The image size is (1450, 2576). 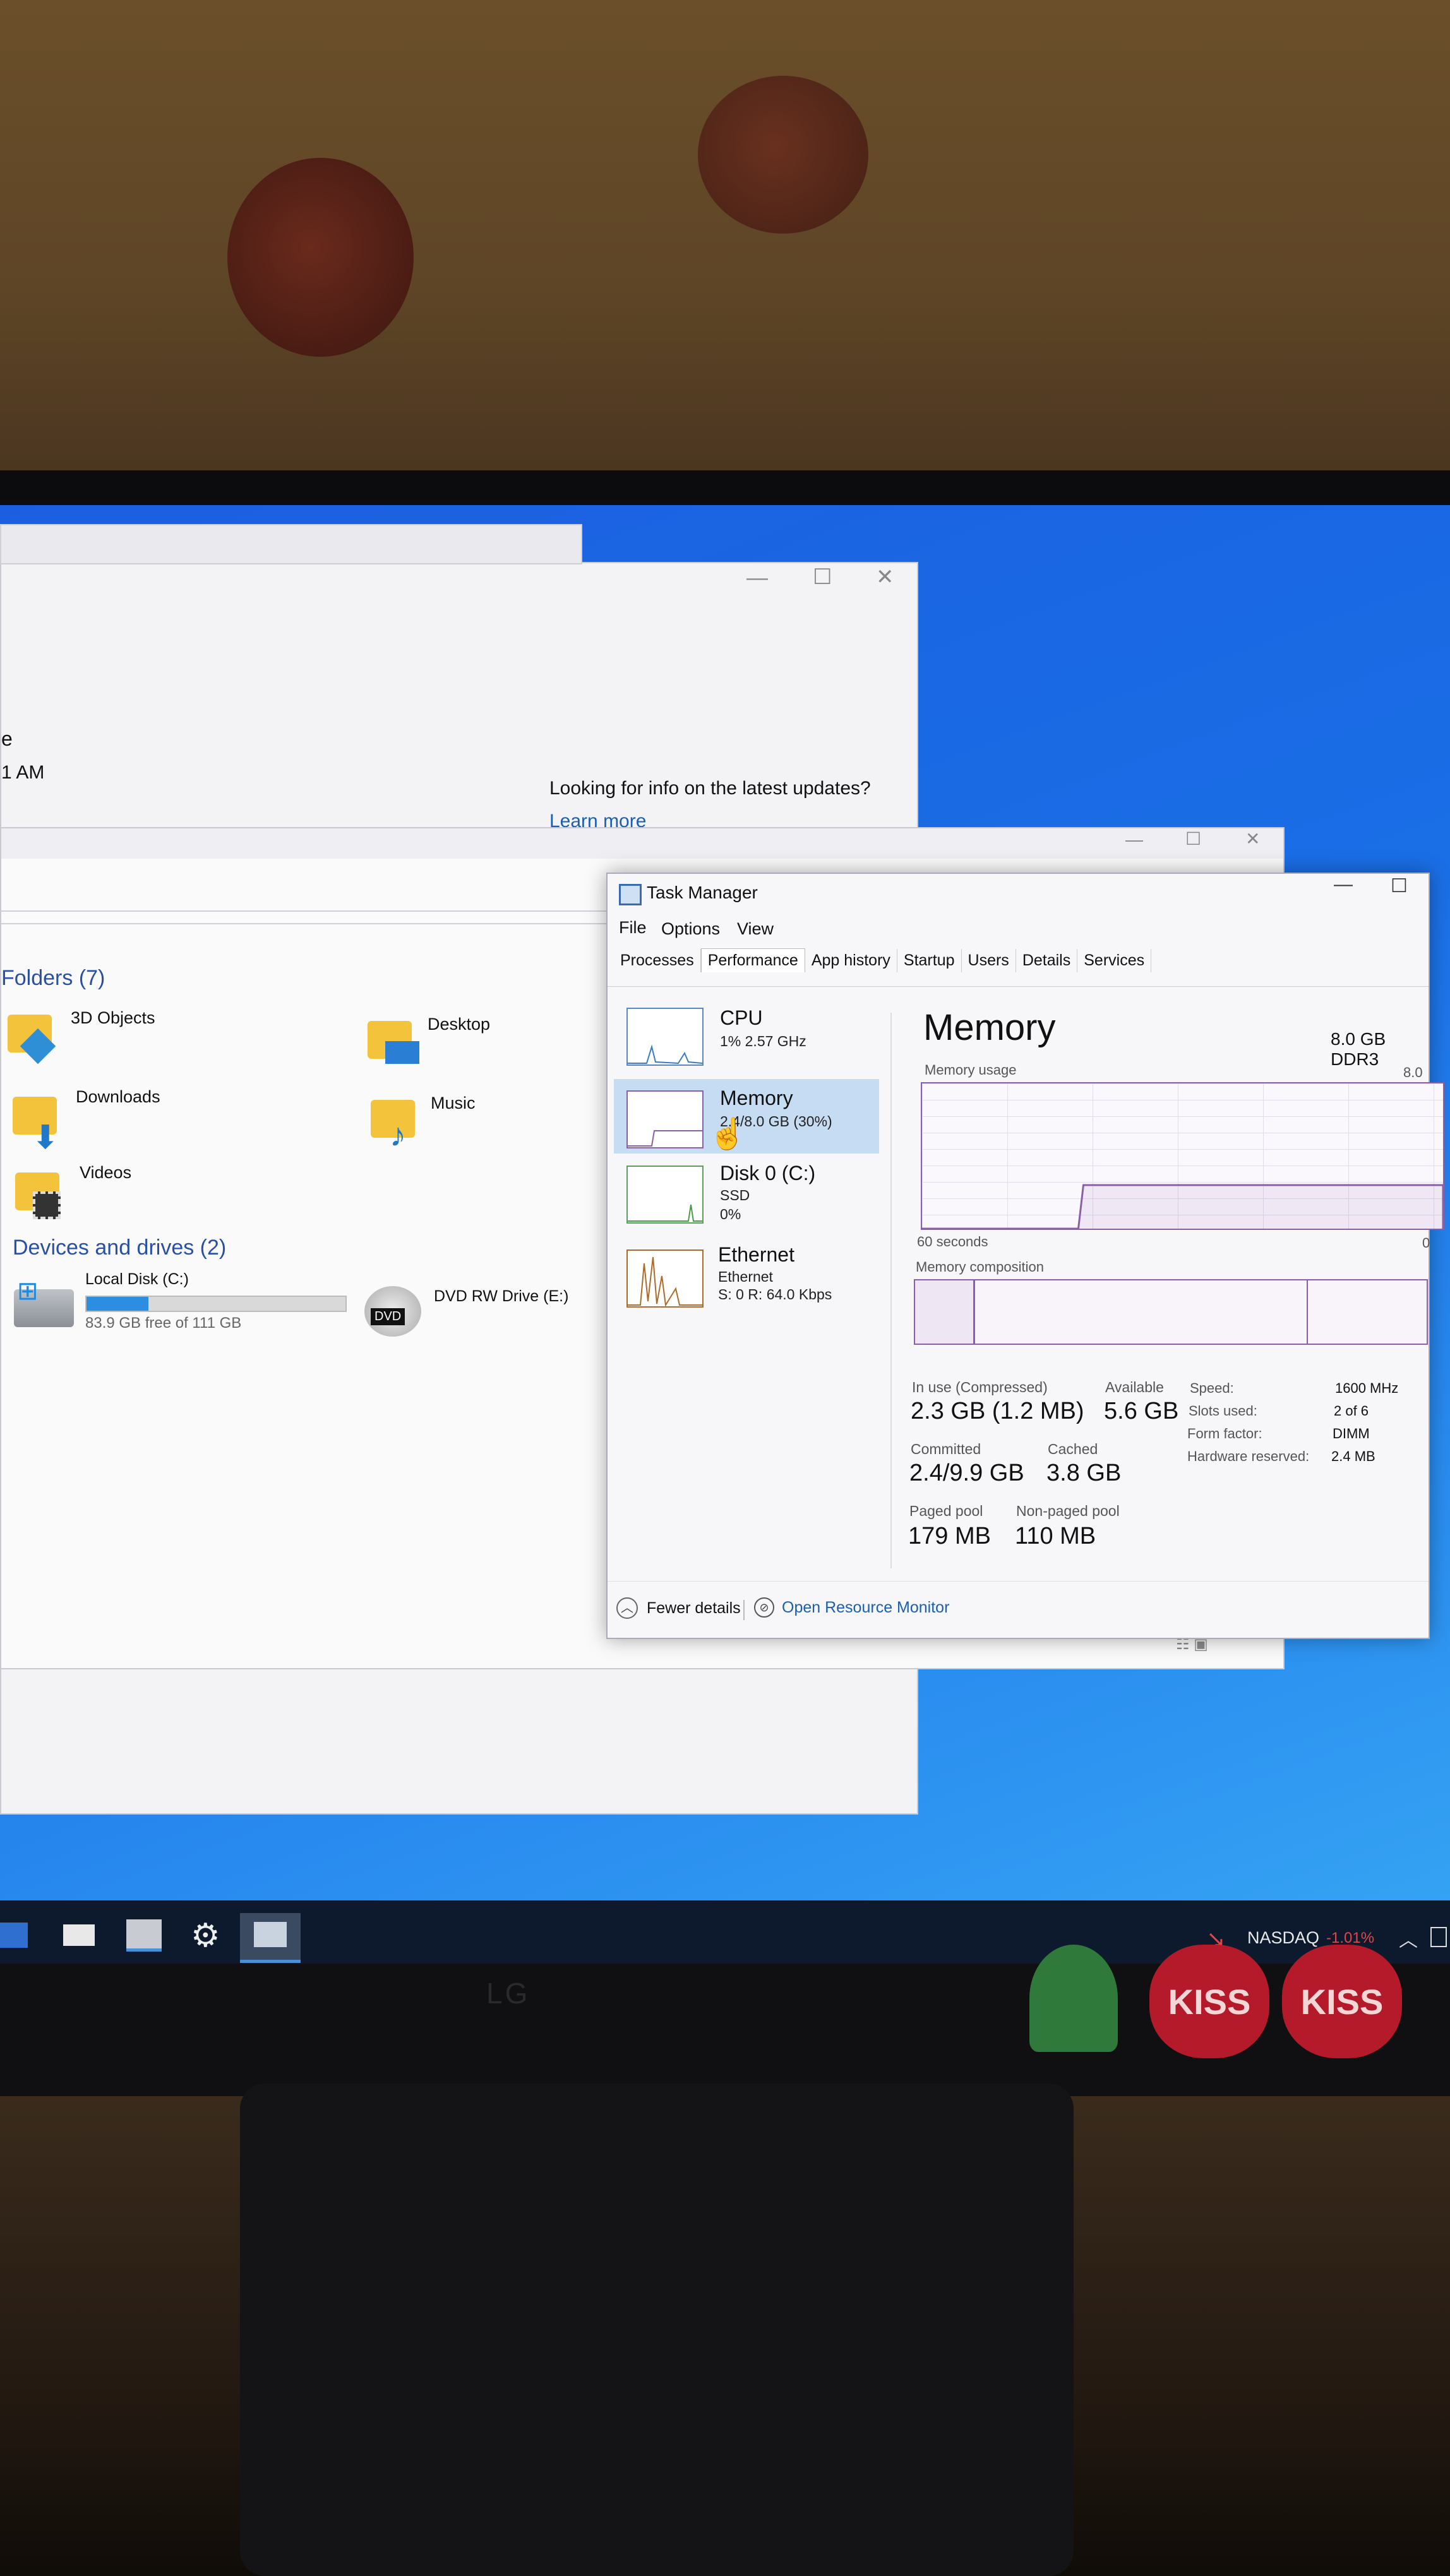 What do you see at coordinates (1426, 1243) in the screenshot?
I see `graph-time-right: 0` at bounding box center [1426, 1243].